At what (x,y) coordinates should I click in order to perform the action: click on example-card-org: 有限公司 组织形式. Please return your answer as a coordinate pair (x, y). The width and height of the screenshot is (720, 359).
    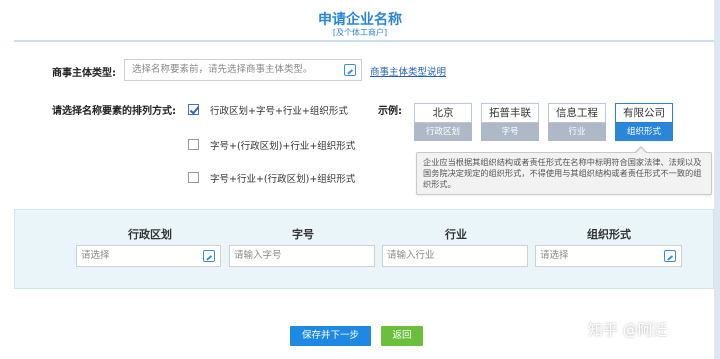
    Looking at the image, I should click on (644, 122).